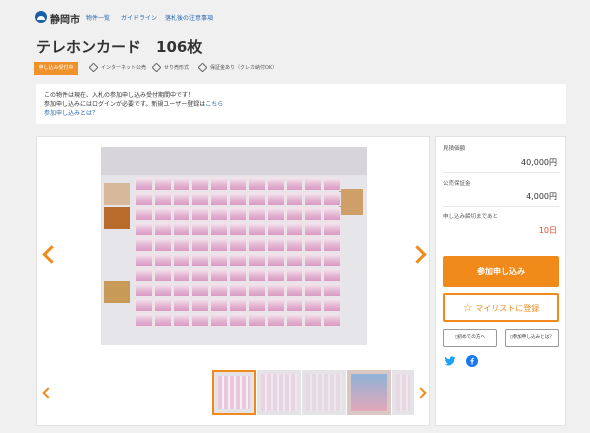  Describe the element at coordinates (244, 68) in the screenshot. I see `tag-label: 保証金あり（クレカ納付OK）` at that location.